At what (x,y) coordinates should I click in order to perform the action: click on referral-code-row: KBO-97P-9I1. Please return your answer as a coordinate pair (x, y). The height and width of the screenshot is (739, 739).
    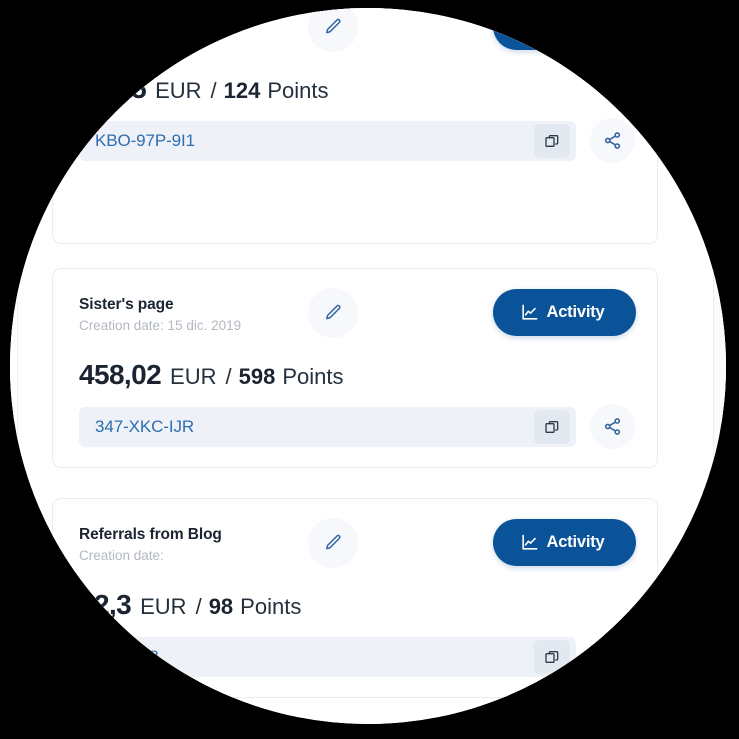
    Looking at the image, I should click on (357, 140).